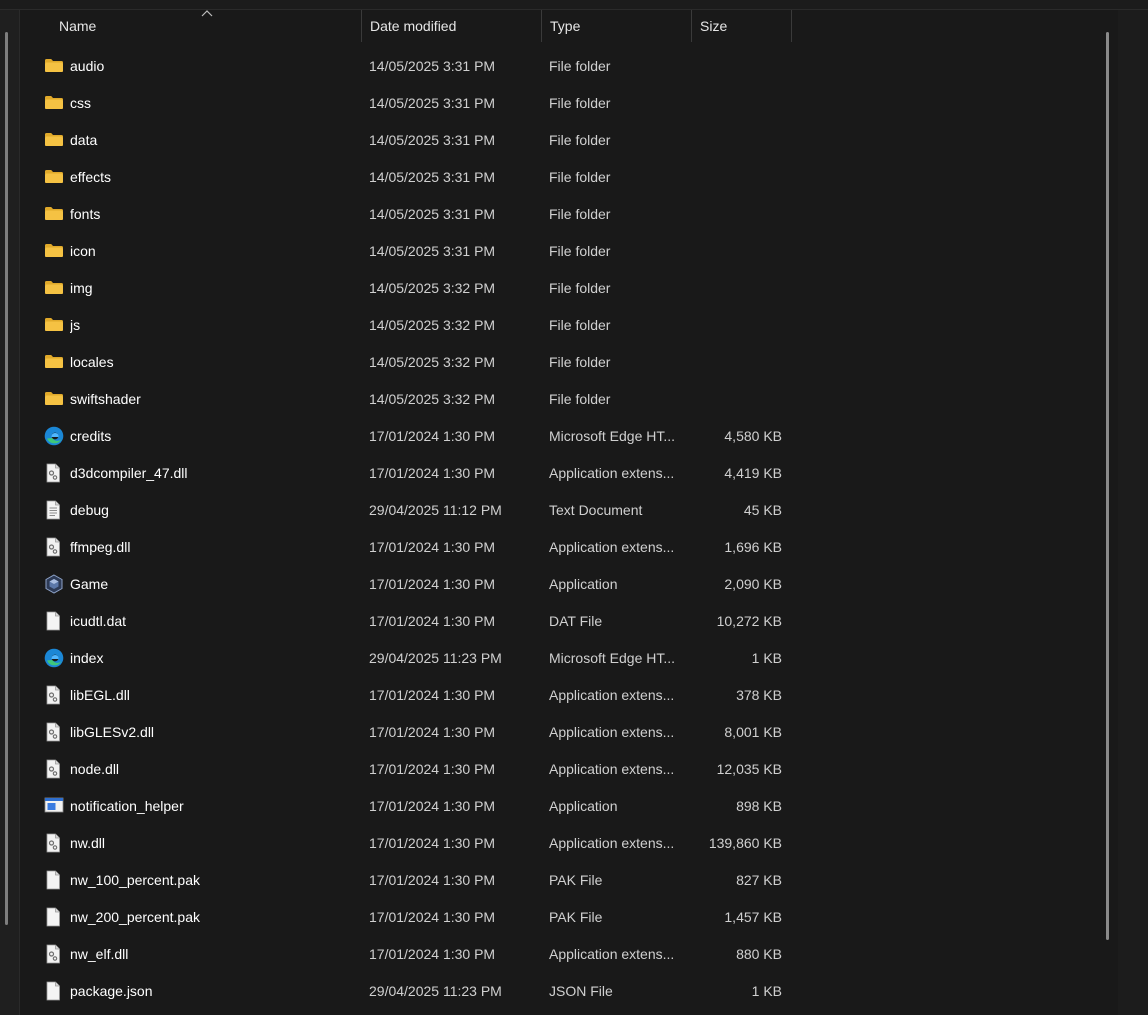 The image size is (1148, 1015). Describe the element at coordinates (215, 66) in the screenshot. I see `file-name: audio` at that location.